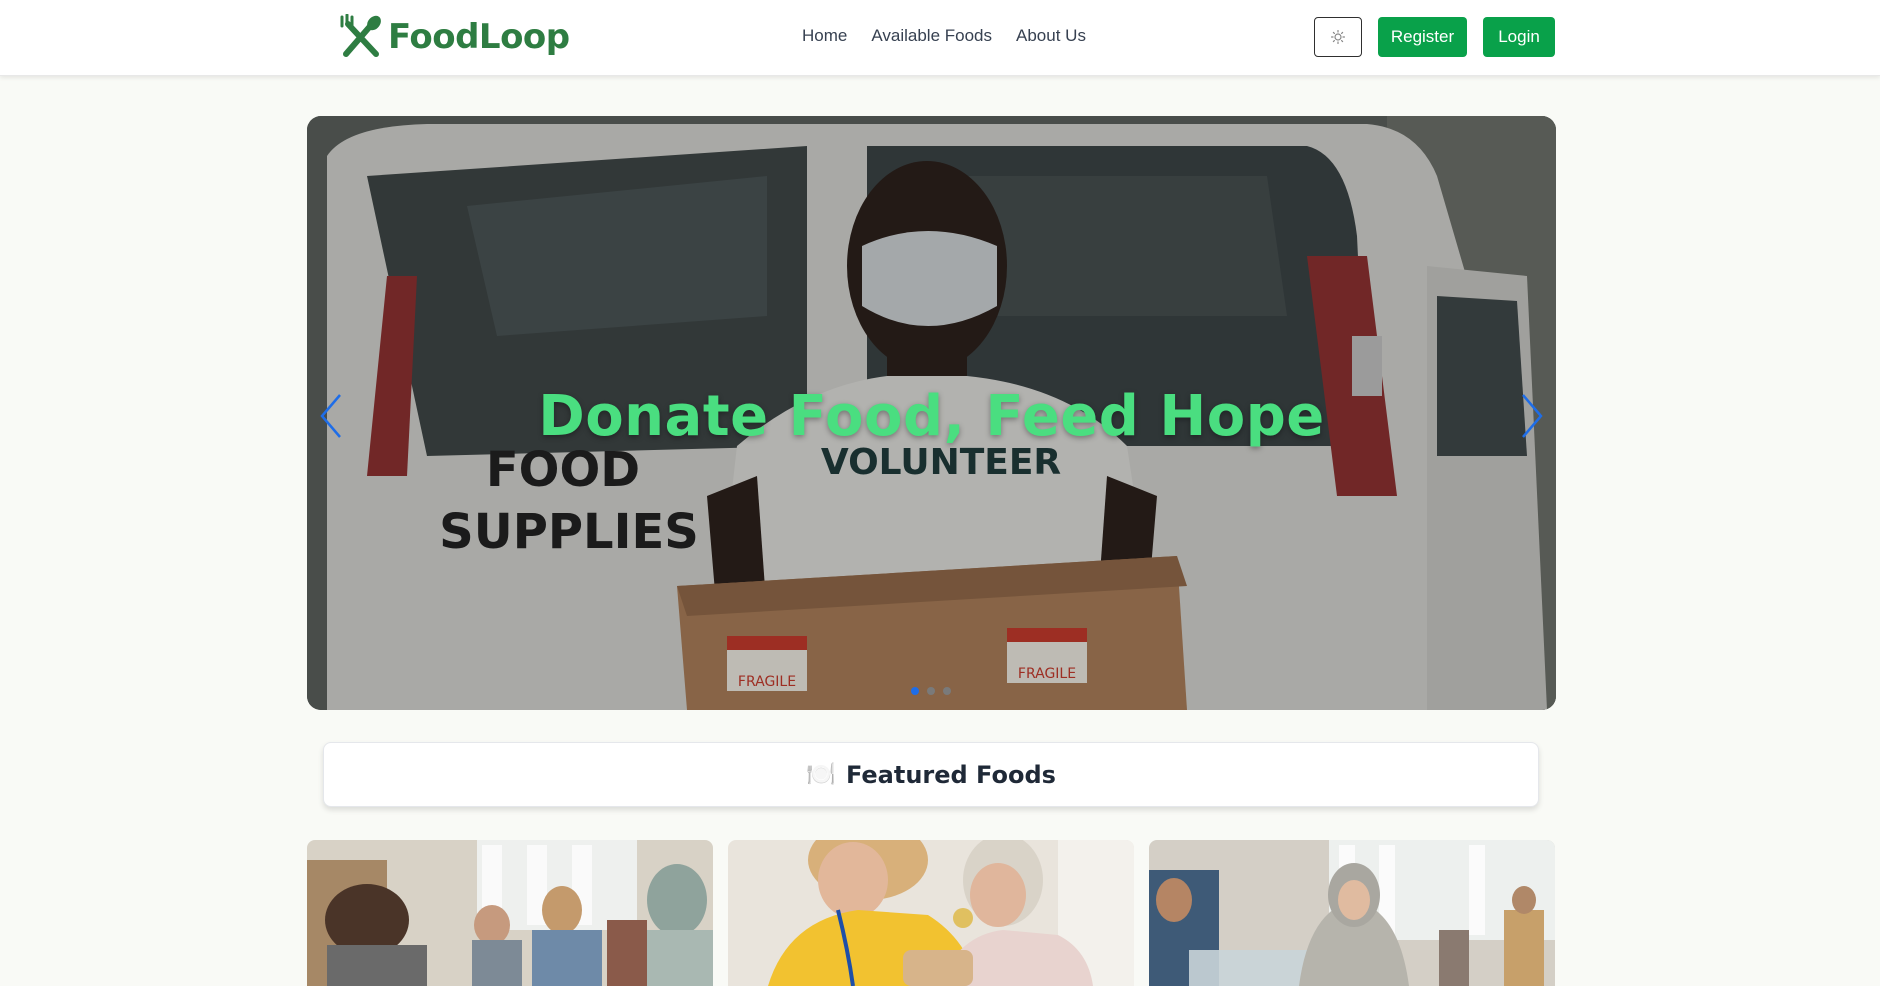 Image resolution: width=1880 pixels, height=986 pixels. I want to click on nav-link-about-us: About Us, so click(1051, 36).